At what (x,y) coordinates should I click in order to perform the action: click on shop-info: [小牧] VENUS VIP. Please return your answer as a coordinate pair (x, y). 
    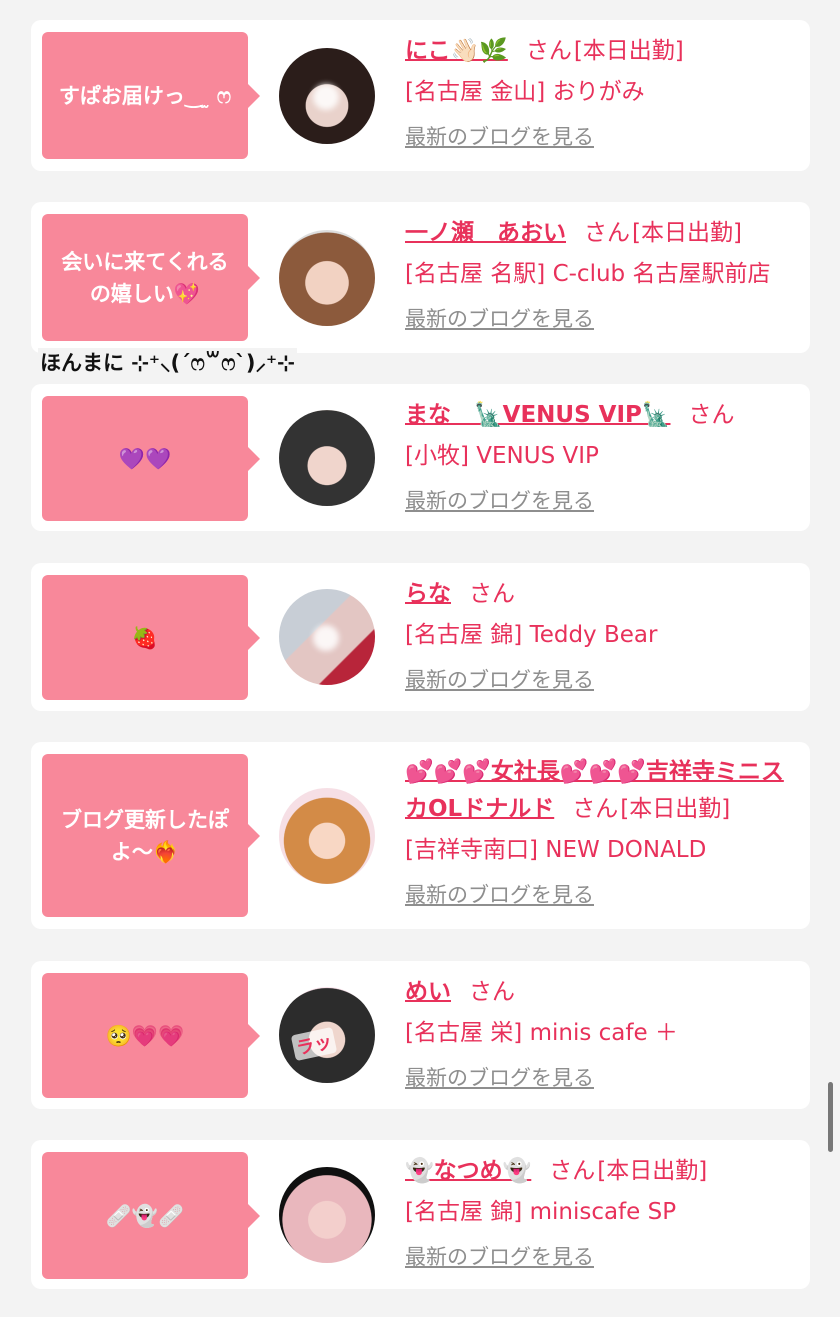
    Looking at the image, I should click on (502, 456).